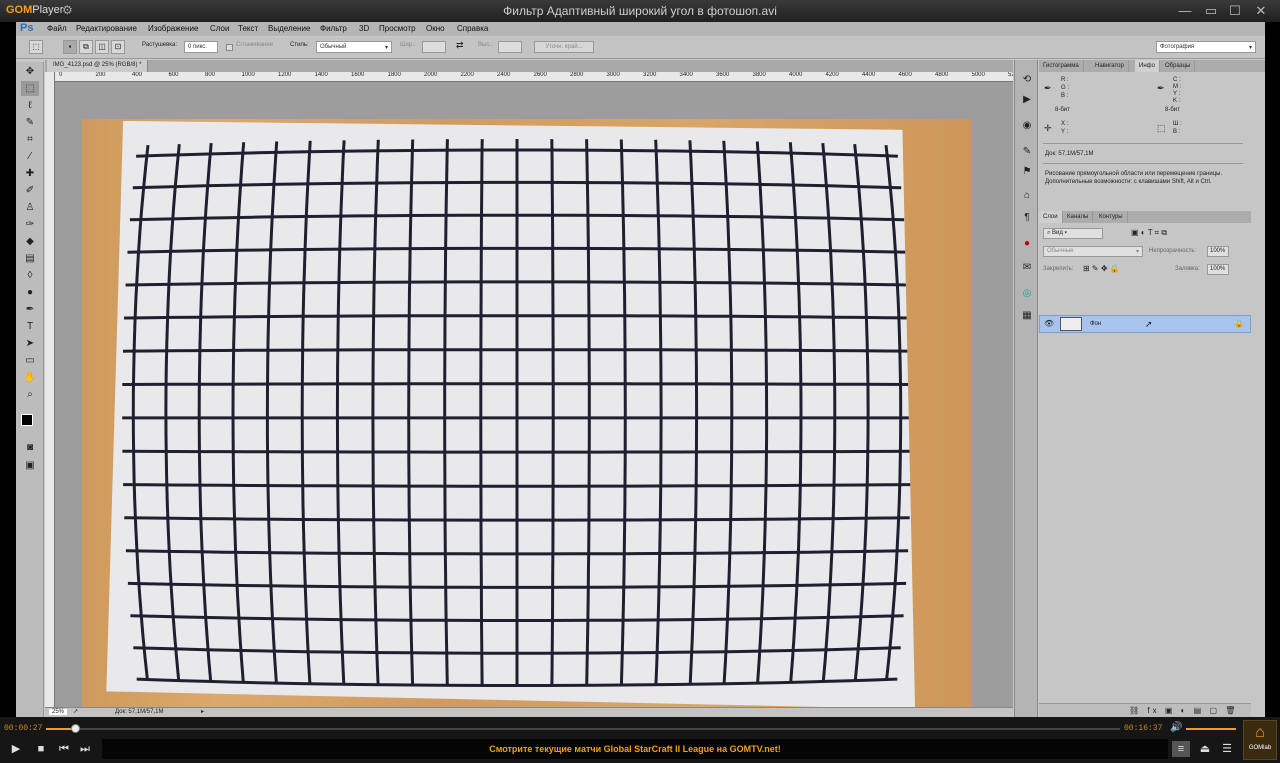 The height and width of the screenshot is (763, 1280). I want to click on menu-type: Текст, so click(248, 28).